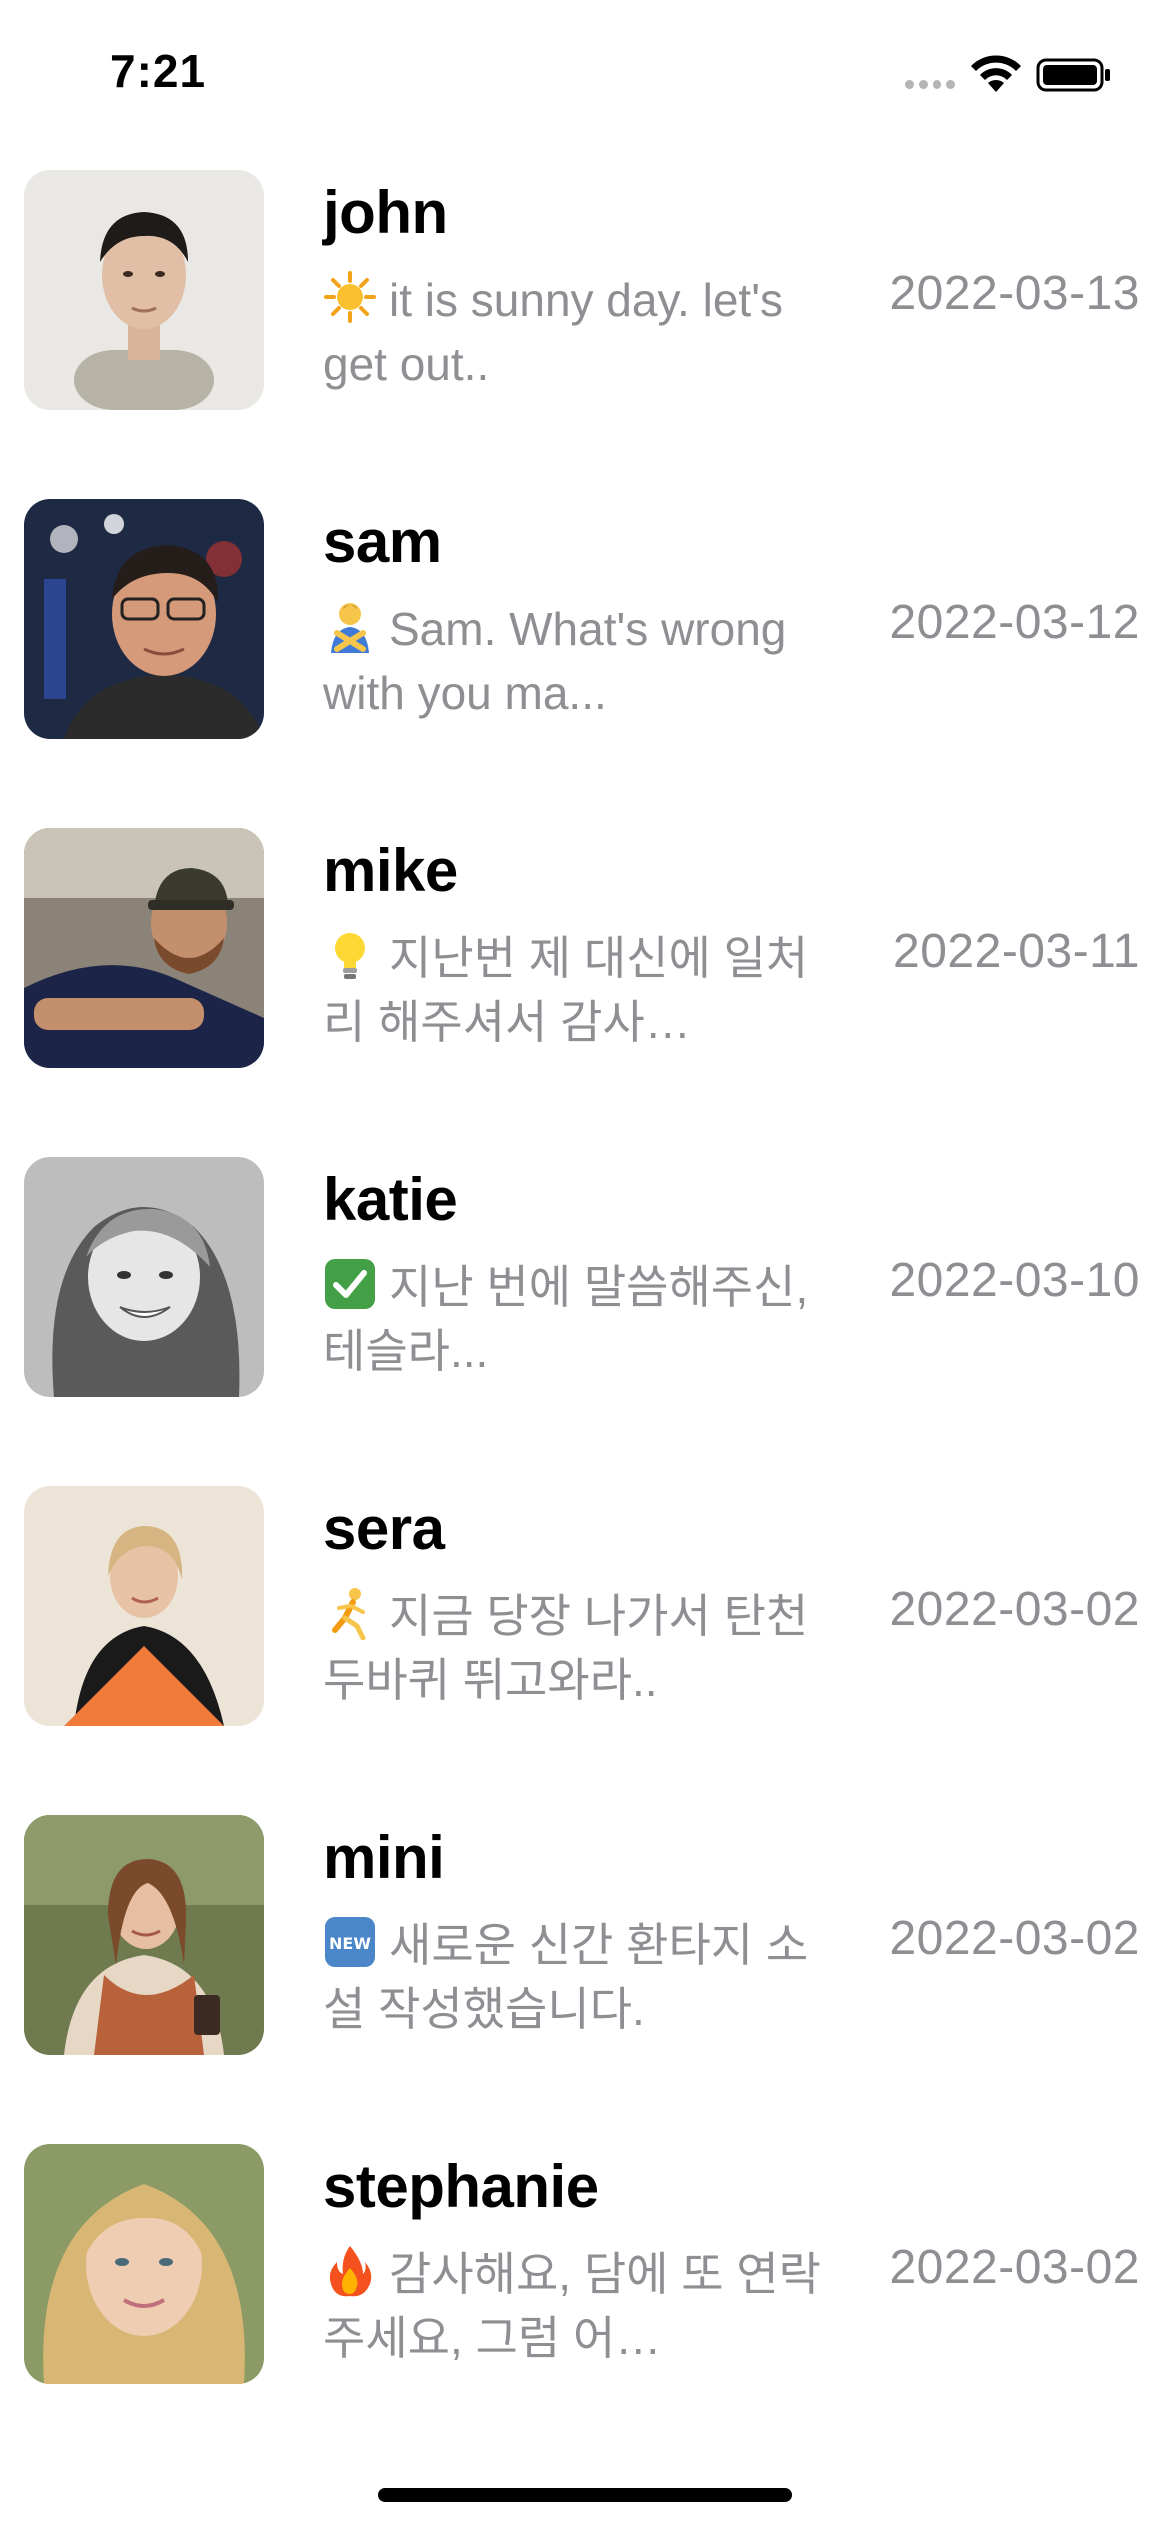 The height and width of the screenshot is (2532, 1170). Describe the element at coordinates (384, 1857) in the screenshot. I see `contact-name: mini` at that location.